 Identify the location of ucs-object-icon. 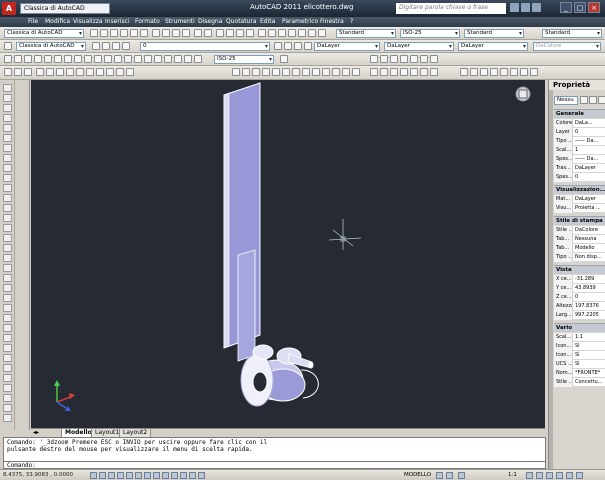
(276, 72).